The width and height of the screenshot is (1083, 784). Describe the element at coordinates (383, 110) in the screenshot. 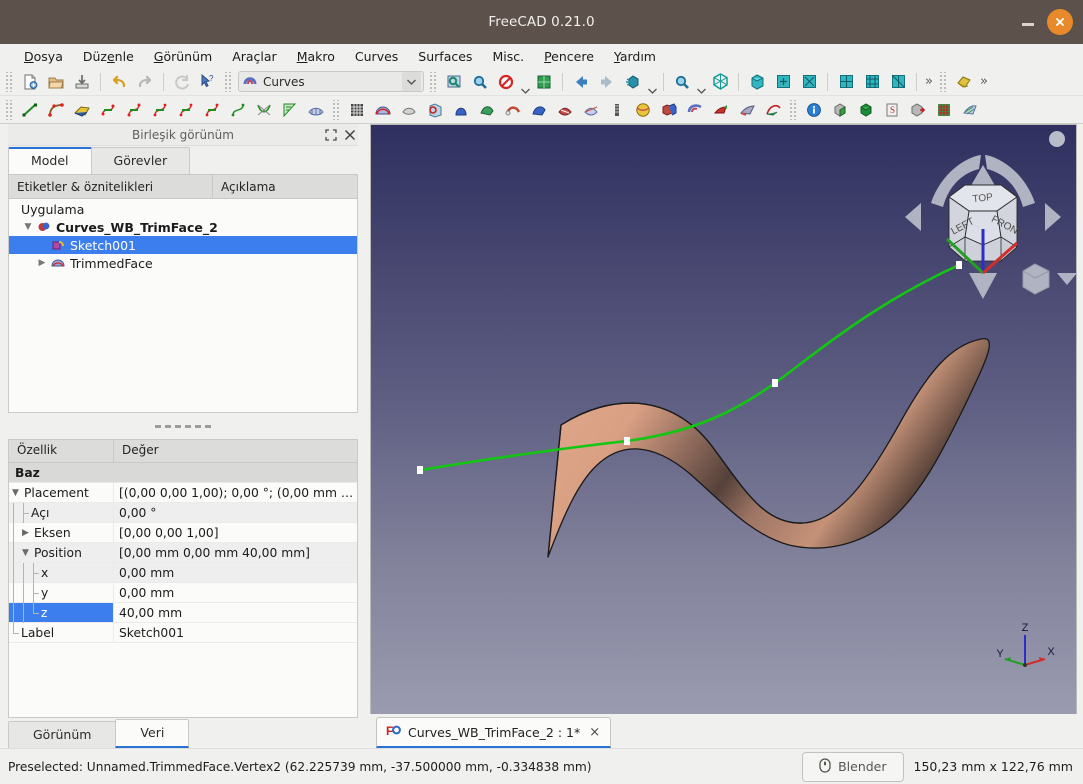

I see `sketch-on-surface-icon` at that location.